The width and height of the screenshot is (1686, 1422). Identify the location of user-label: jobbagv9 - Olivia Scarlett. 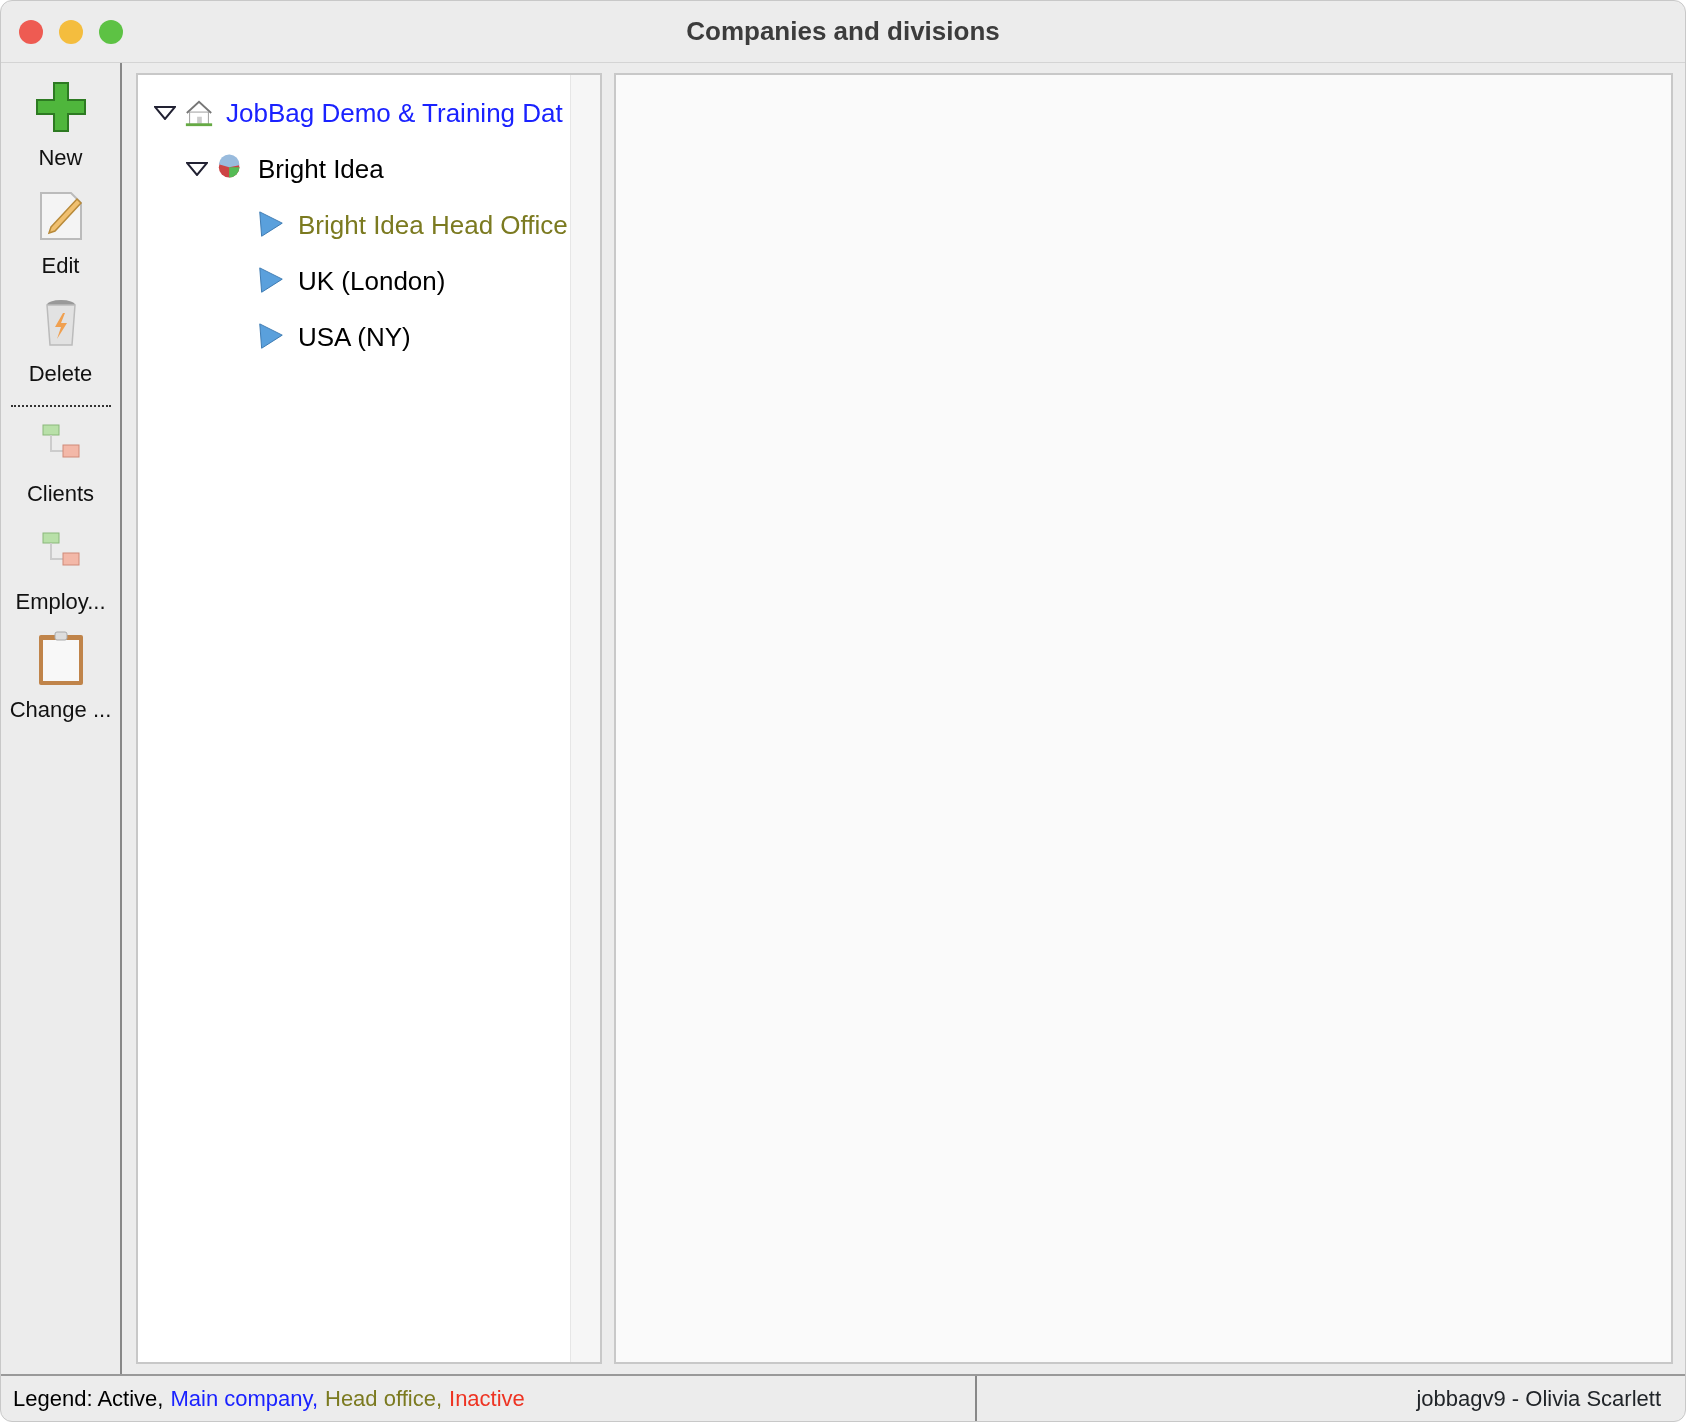
(1538, 1399).